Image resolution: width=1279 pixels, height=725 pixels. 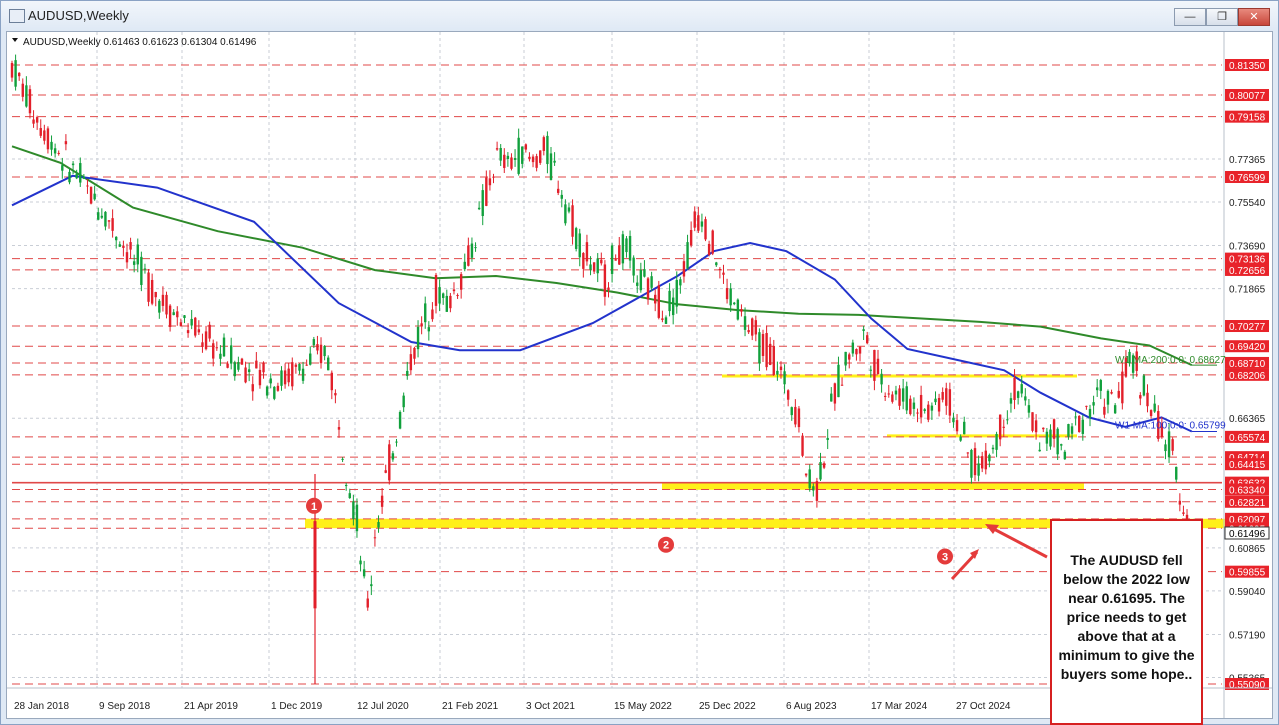 What do you see at coordinates (1190, 17) in the screenshot?
I see `minimize-button: —` at bounding box center [1190, 17].